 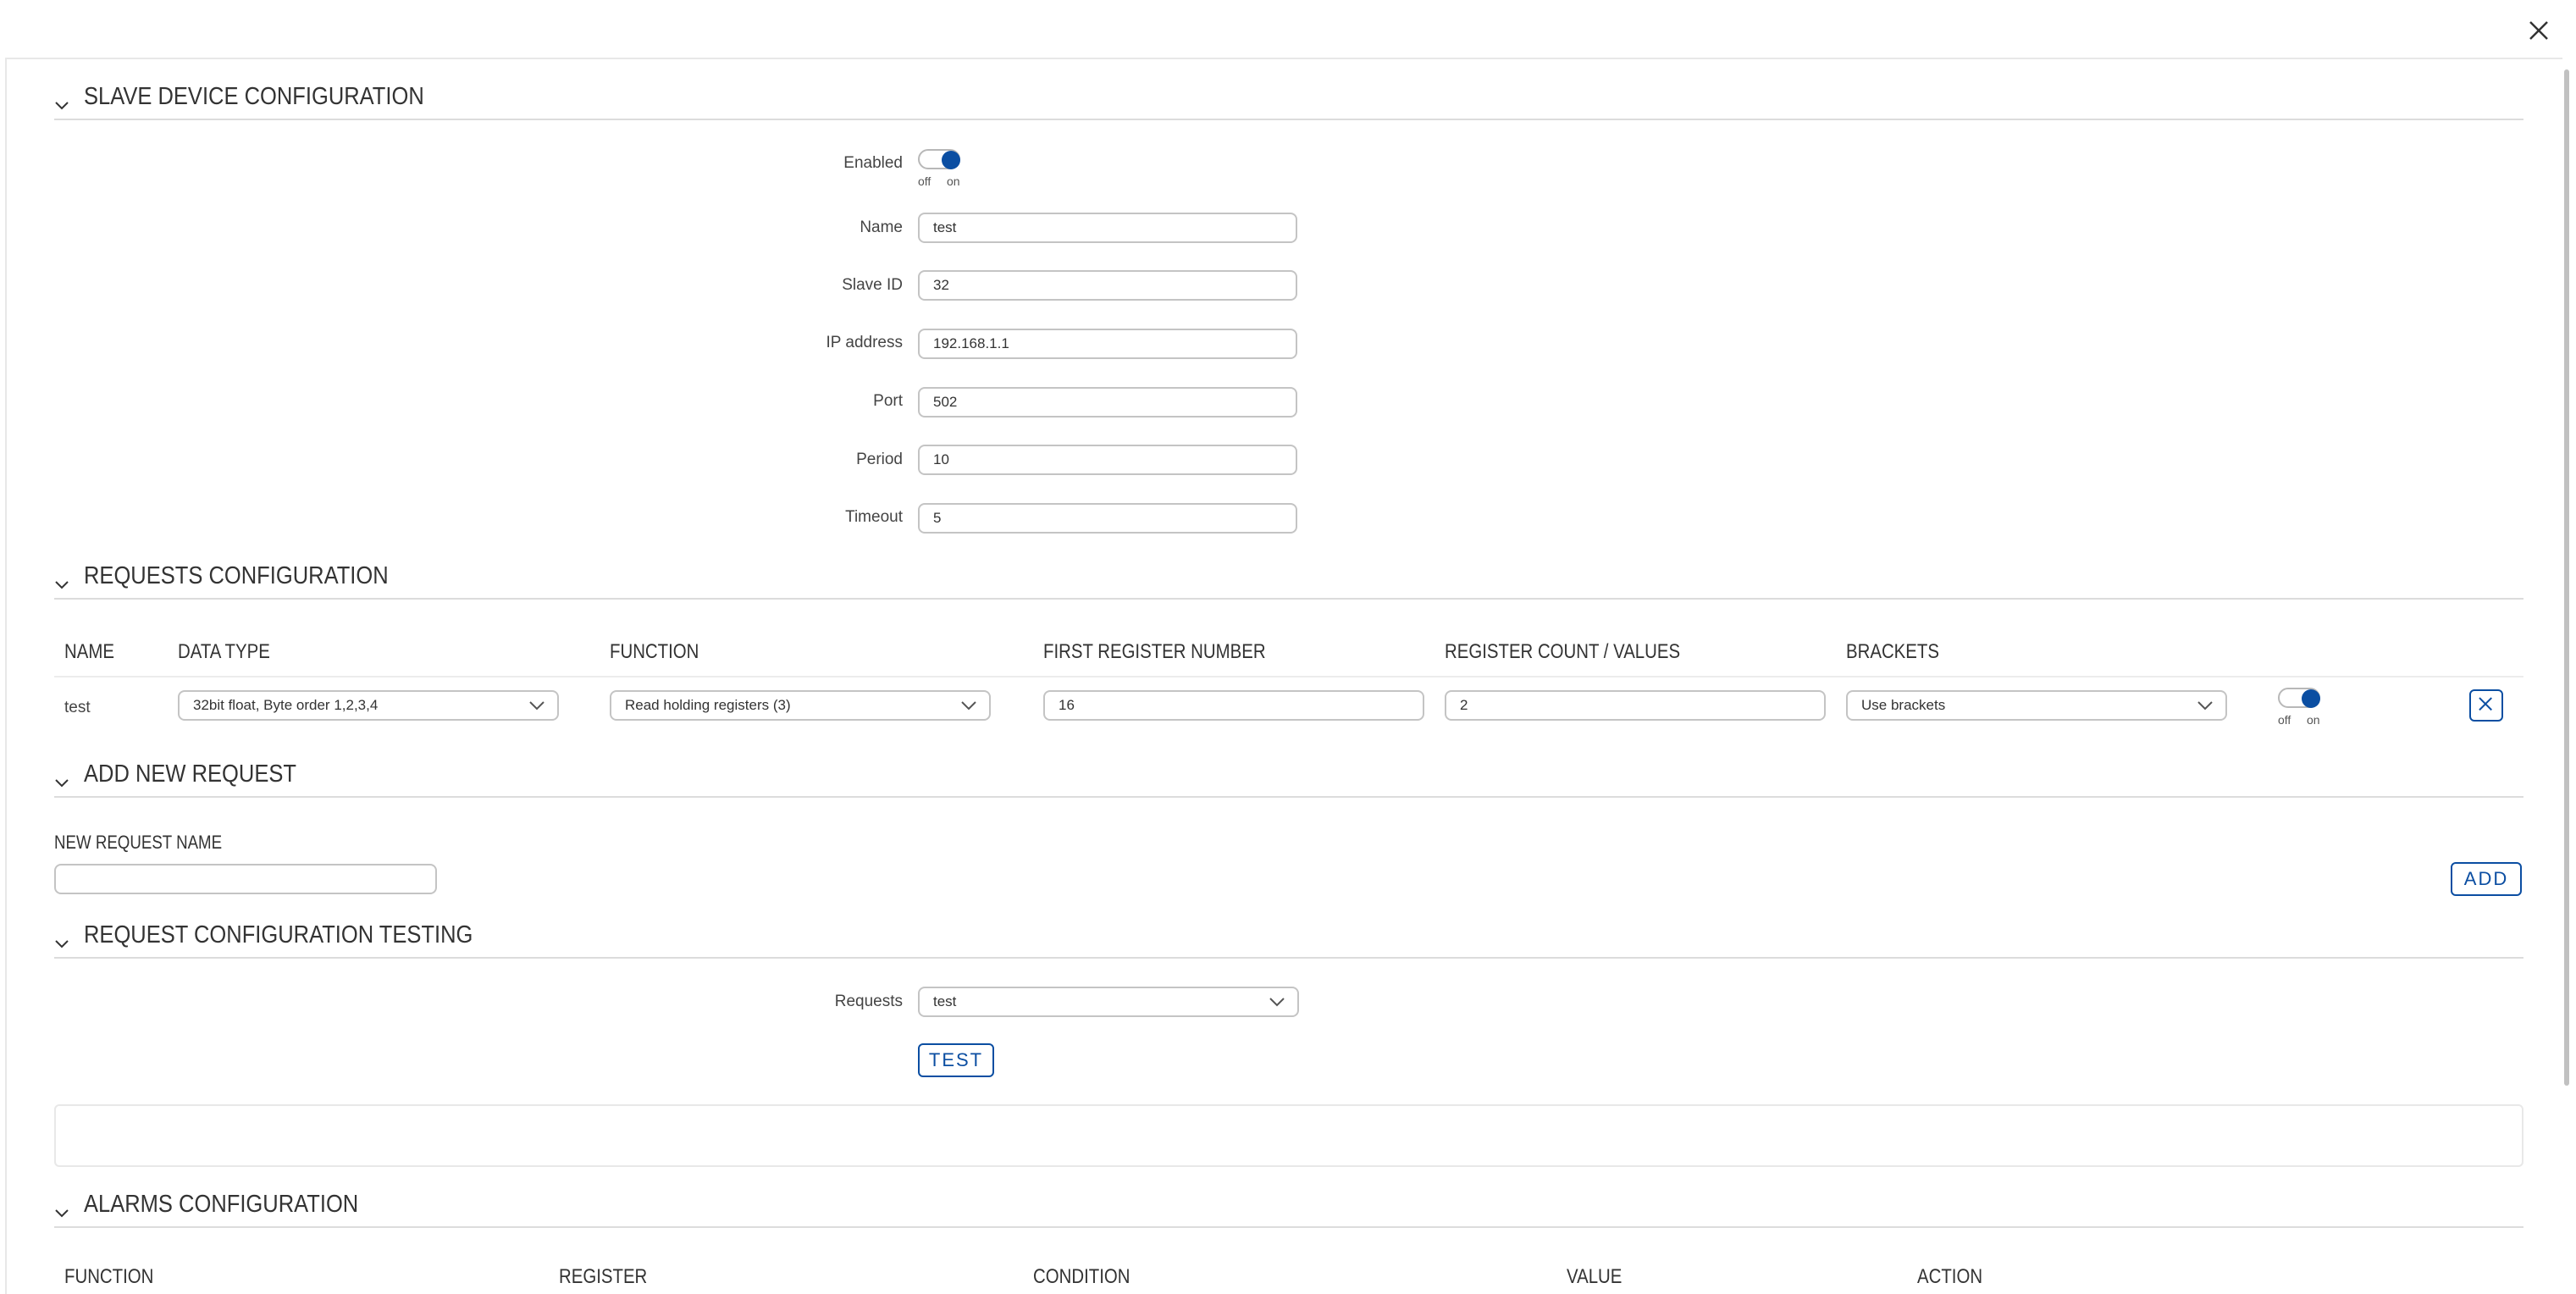 What do you see at coordinates (879, 459) in the screenshot?
I see `period-label: Period` at bounding box center [879, 459].